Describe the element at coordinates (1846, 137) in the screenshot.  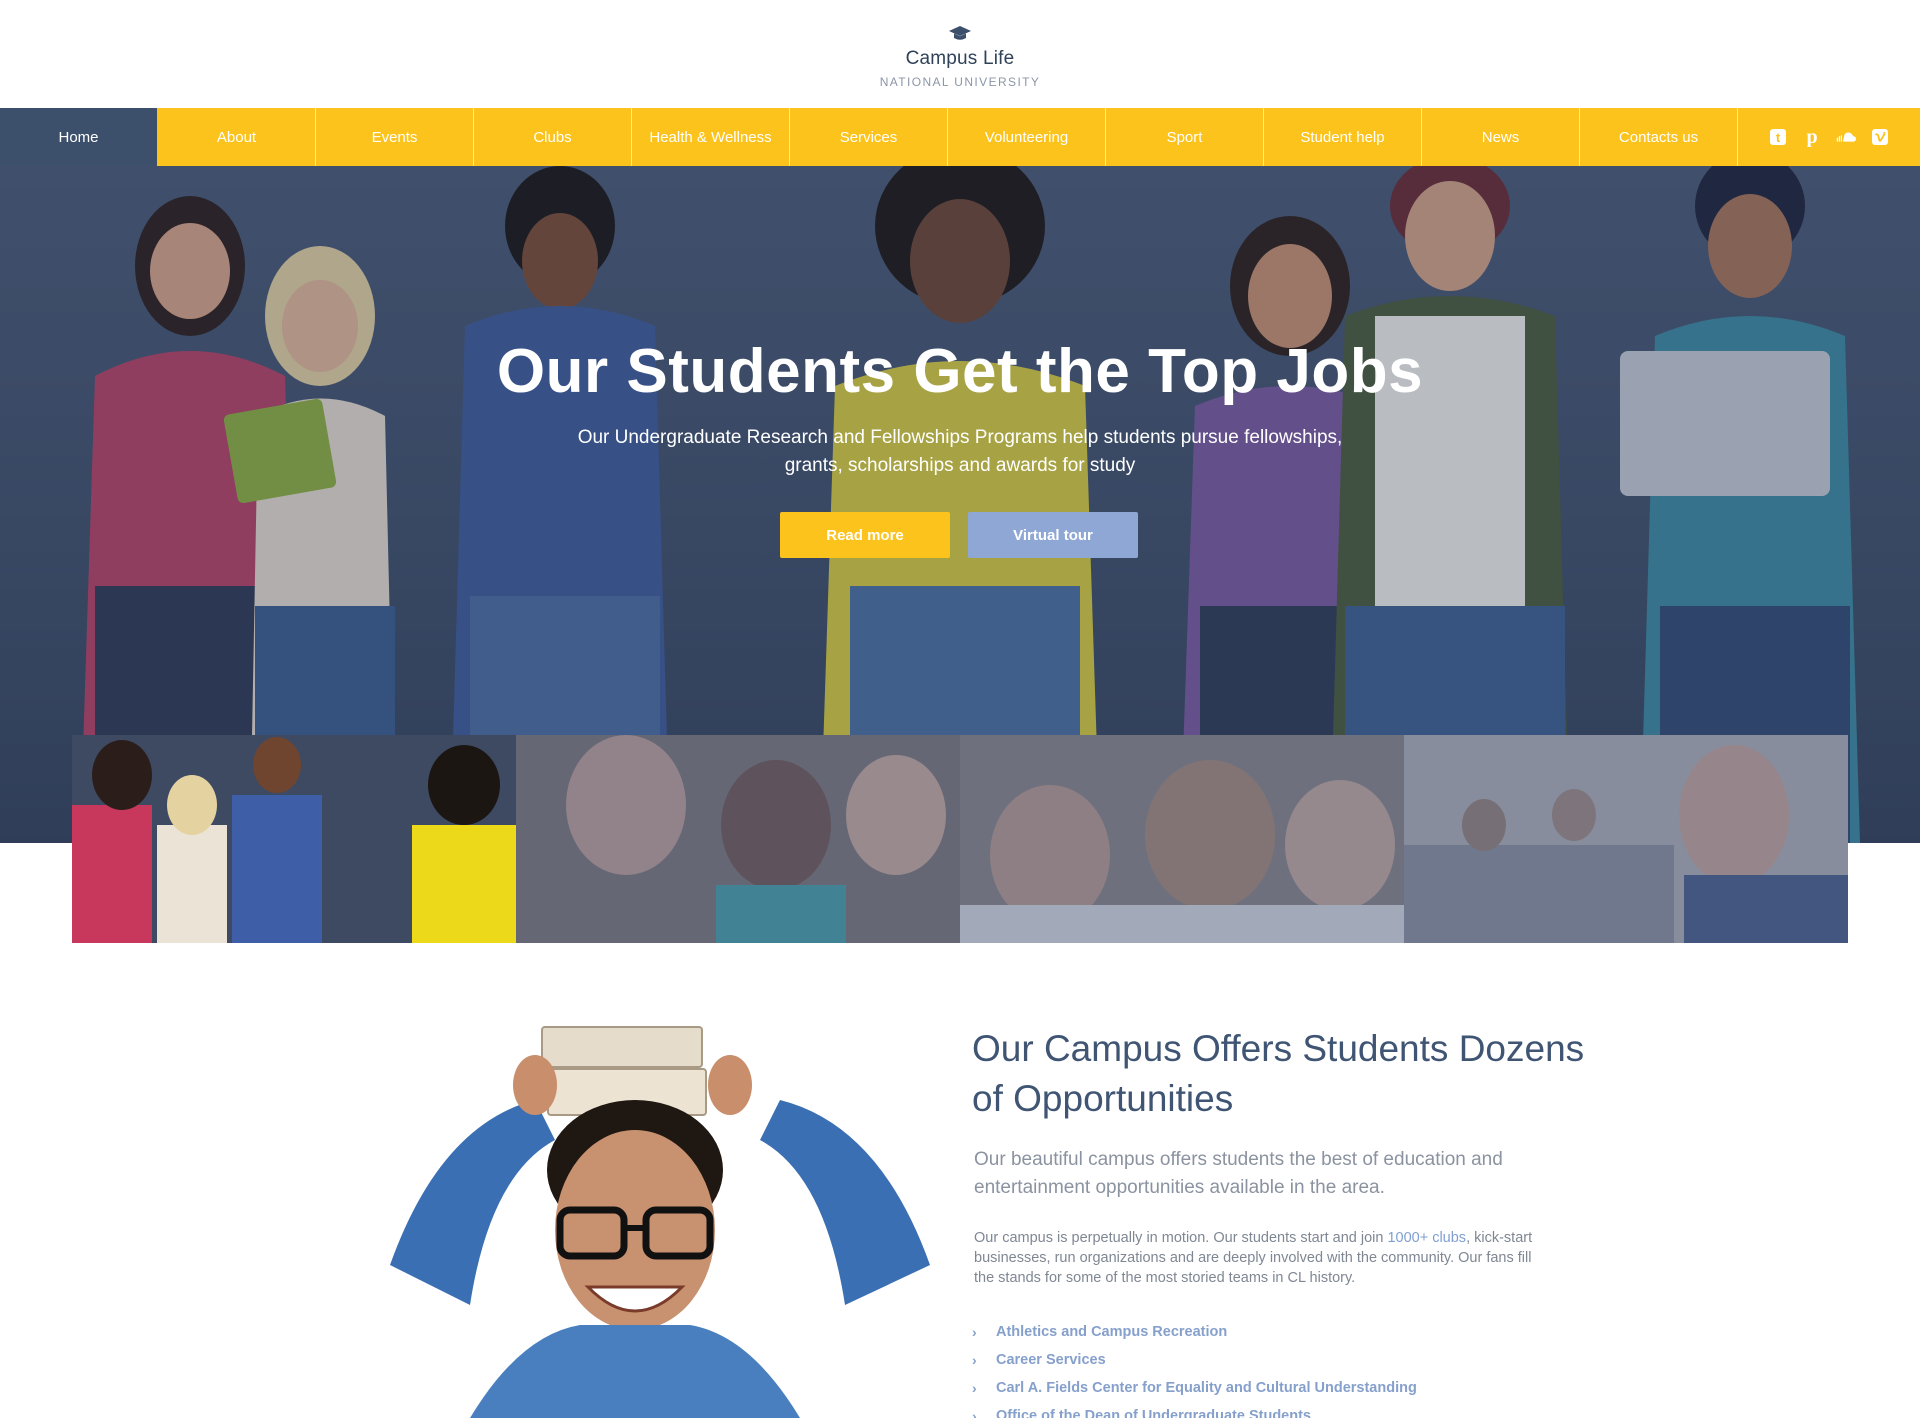
I see `soundcloud-icon` at that location.